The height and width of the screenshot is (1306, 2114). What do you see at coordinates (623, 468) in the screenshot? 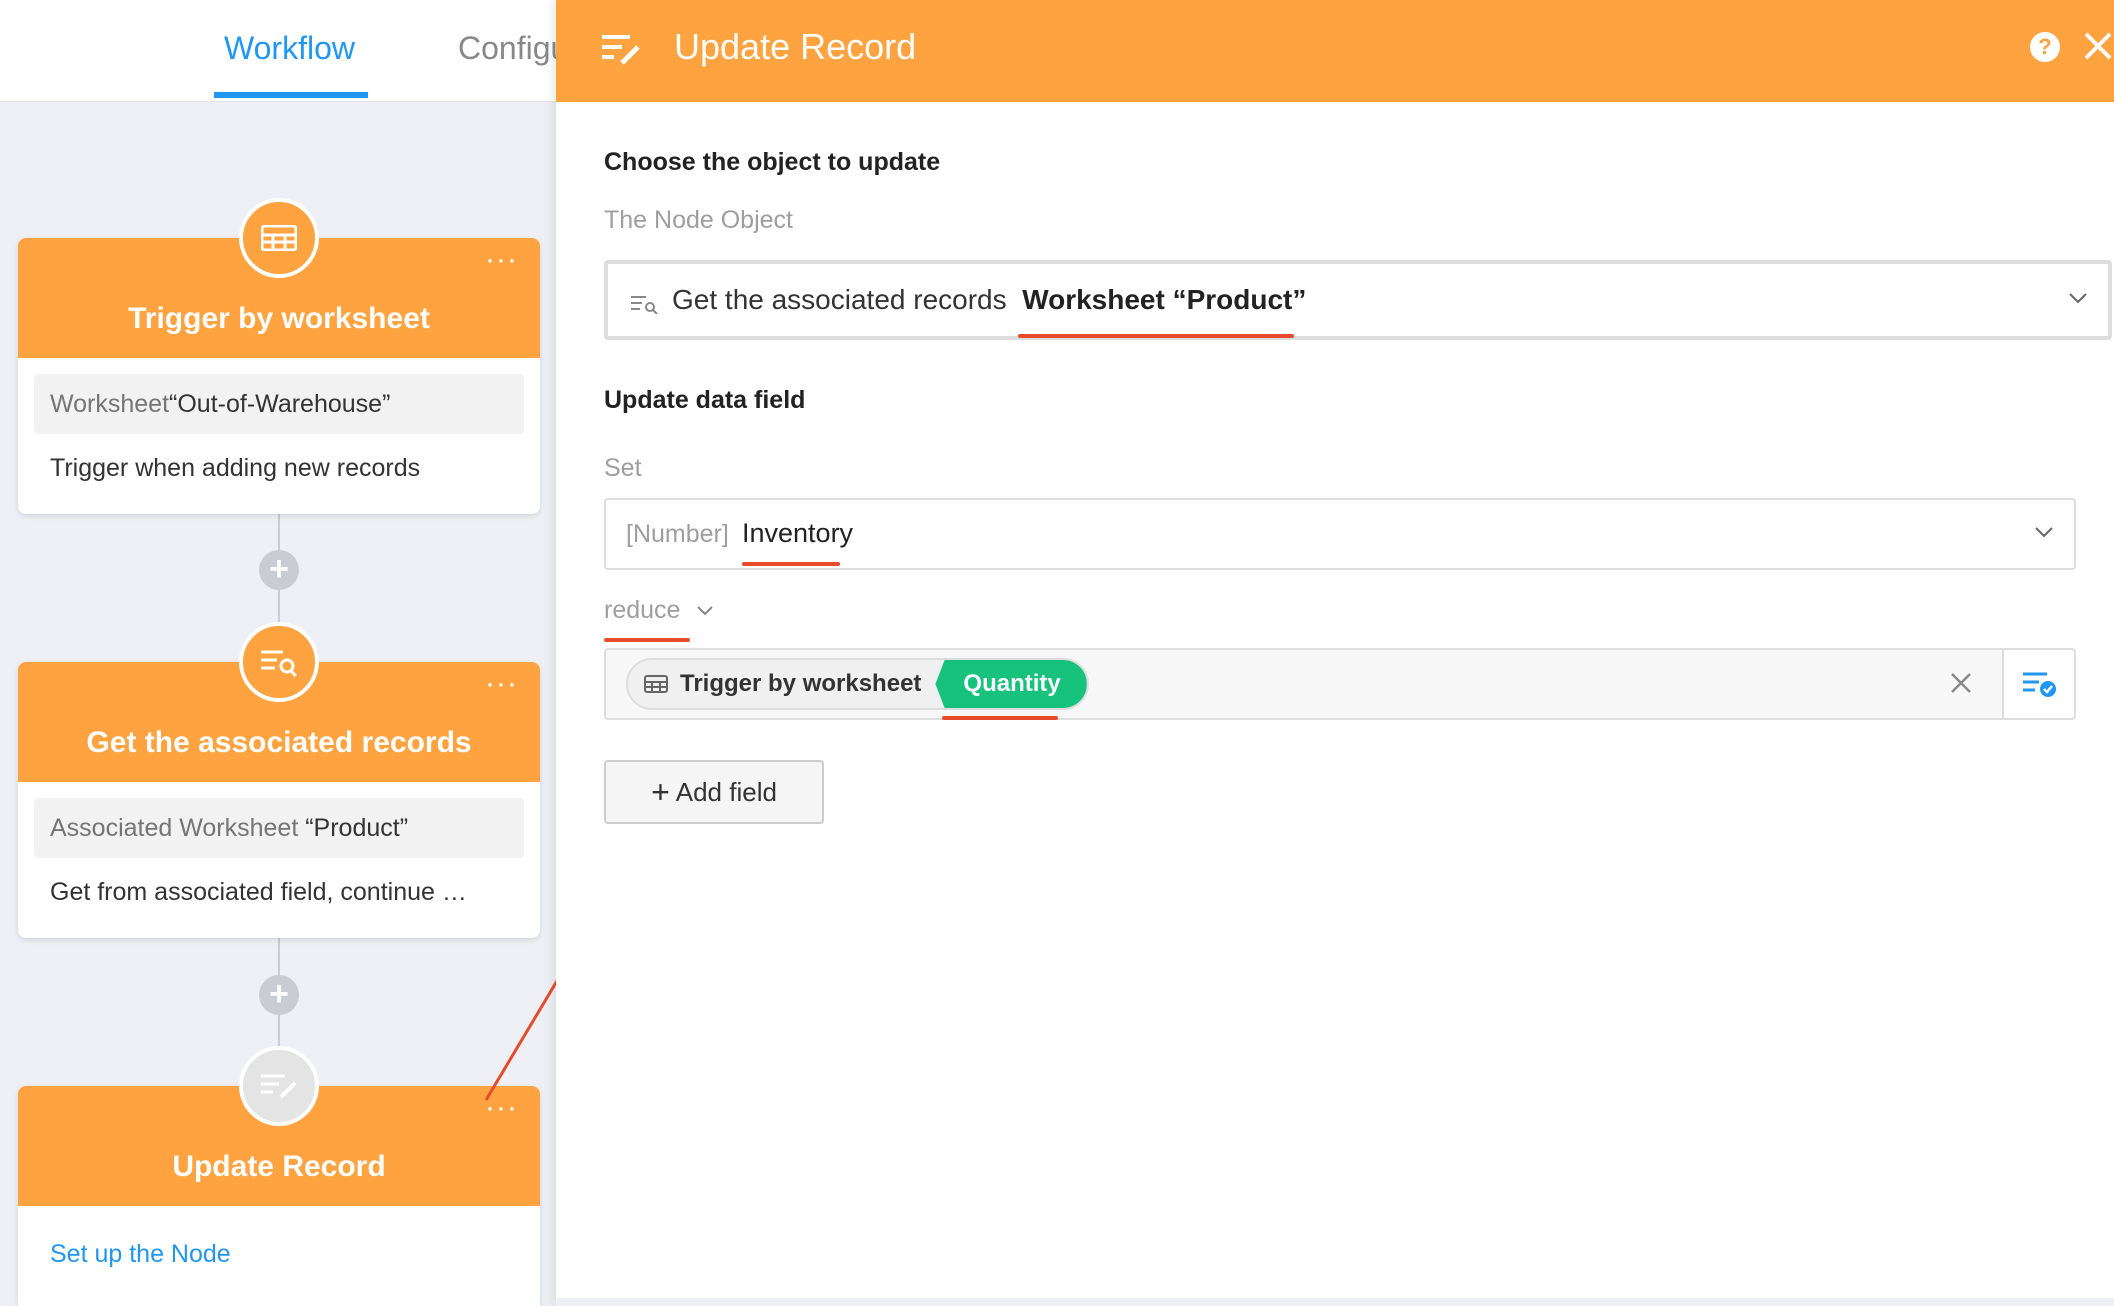
I see `set-label: Set` at bounding box center [623, 468].